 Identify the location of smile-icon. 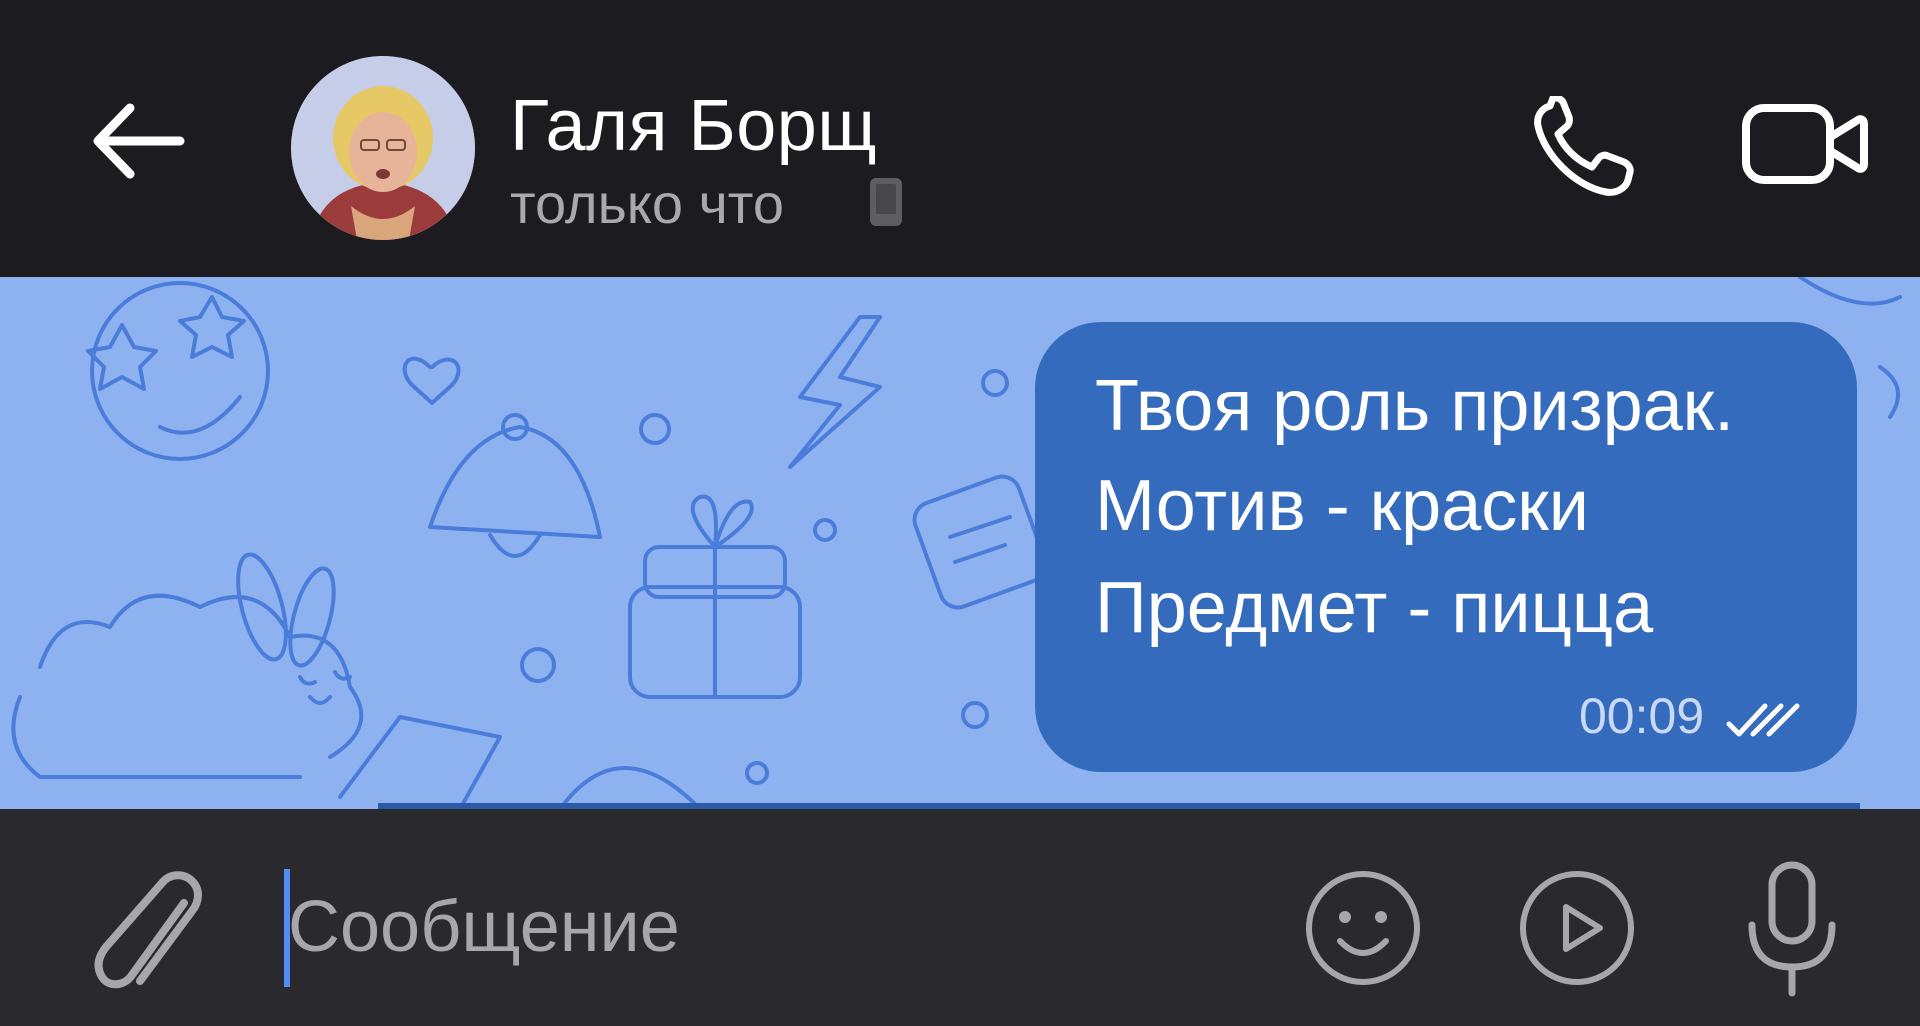
(1363, 928).